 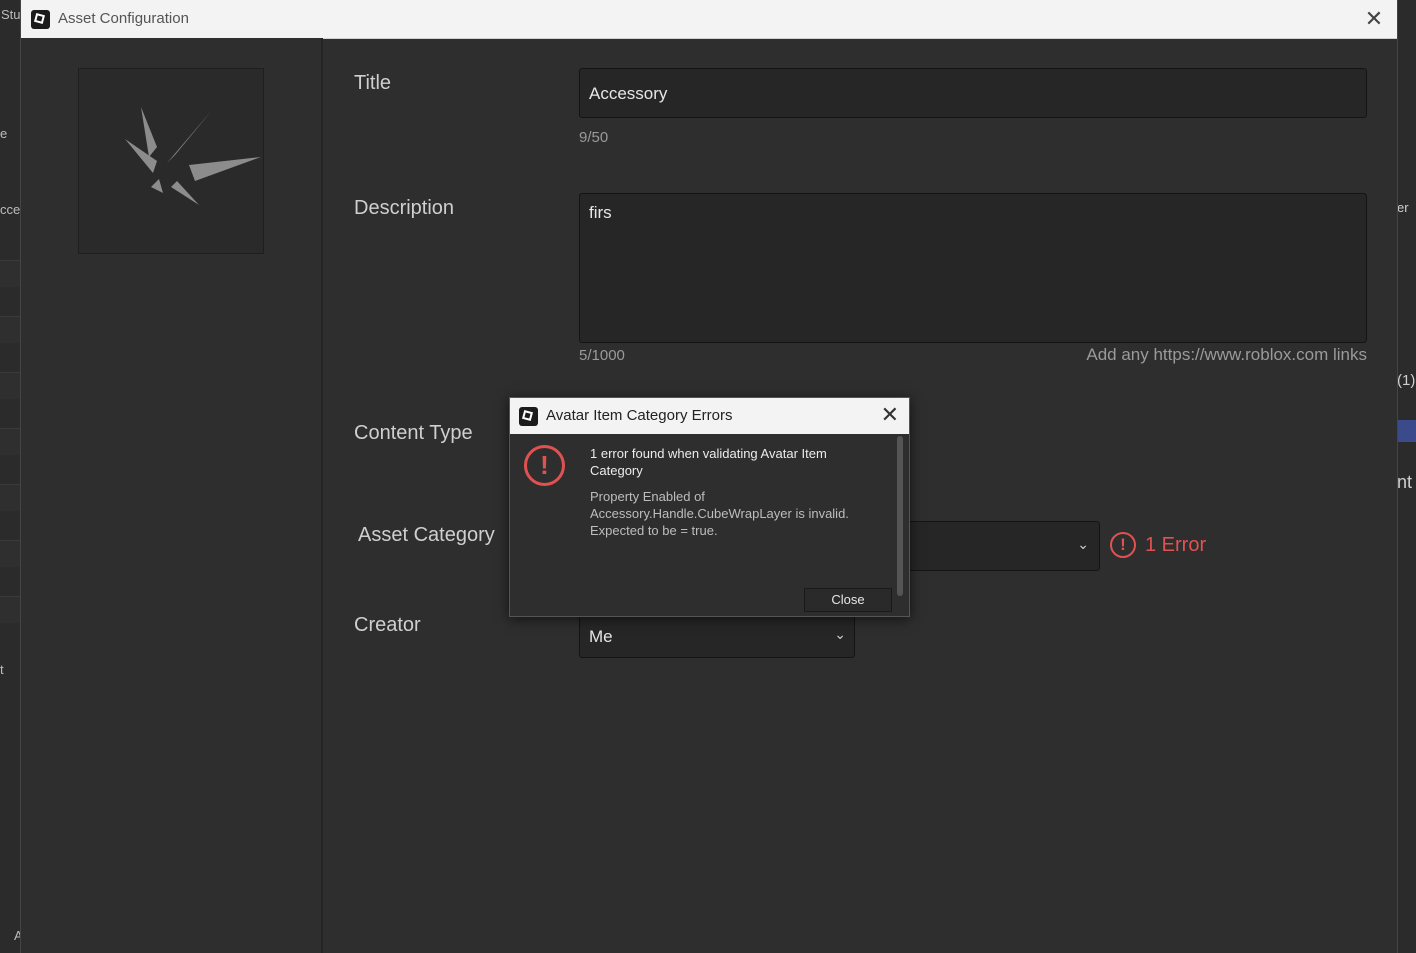 I want to click on asset-category-error-badge: ! 1 Error, so click(x=1158, y=545).